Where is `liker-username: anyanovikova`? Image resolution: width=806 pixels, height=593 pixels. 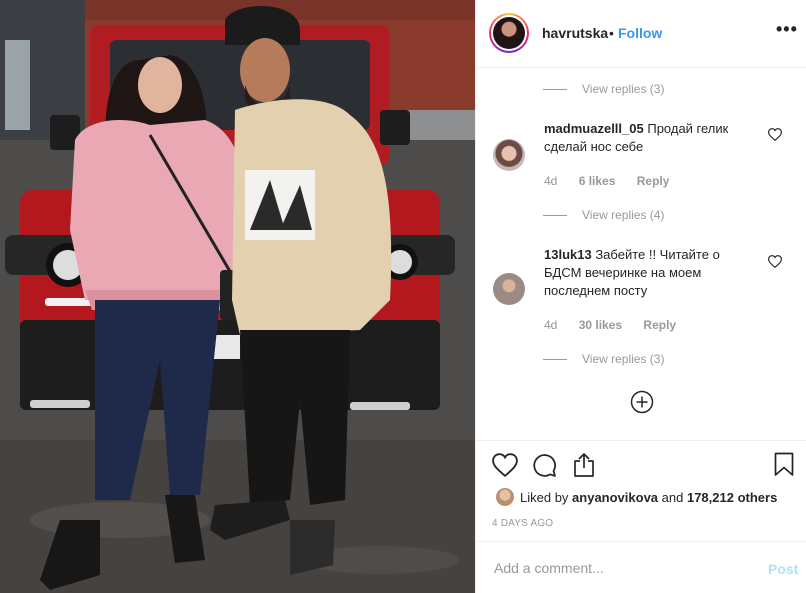
liker-username: anyanovikova is located at coordinates (615, 497).